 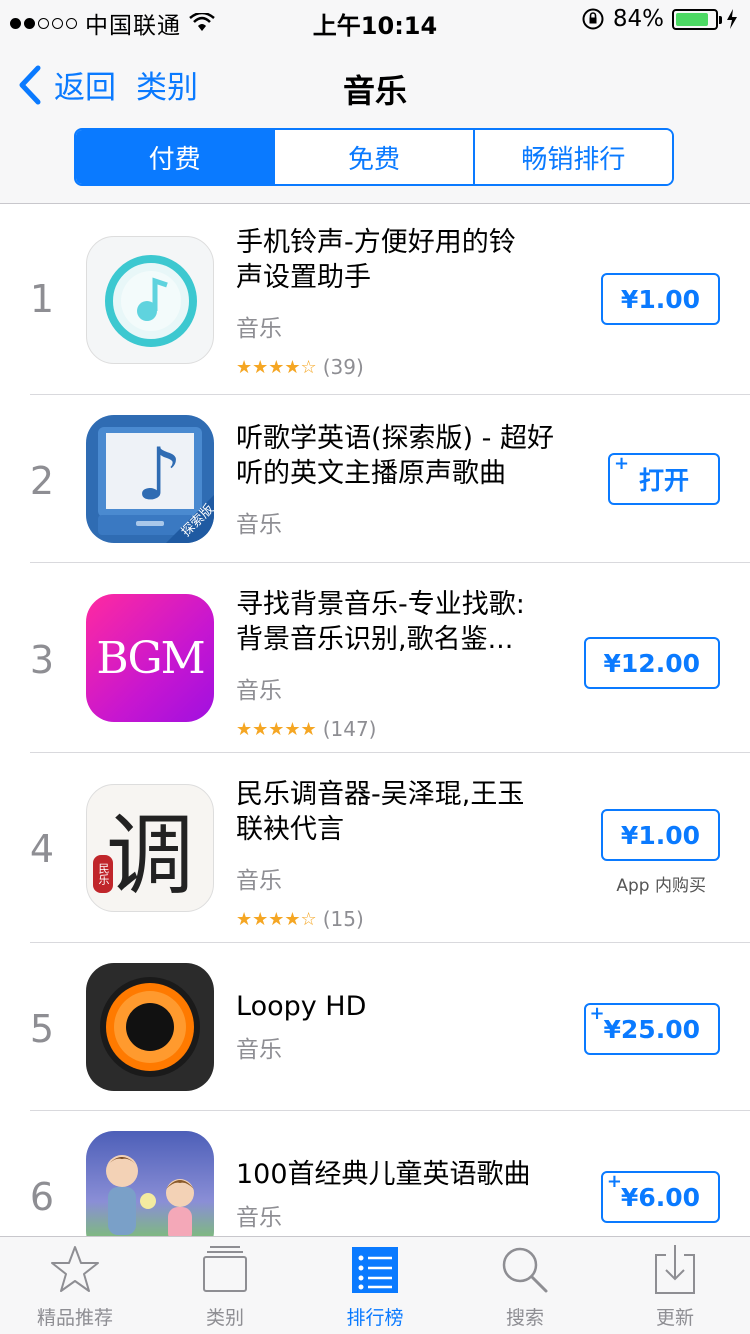 I want to click on price-label: ¥1.00, so click(x=660, y=835).